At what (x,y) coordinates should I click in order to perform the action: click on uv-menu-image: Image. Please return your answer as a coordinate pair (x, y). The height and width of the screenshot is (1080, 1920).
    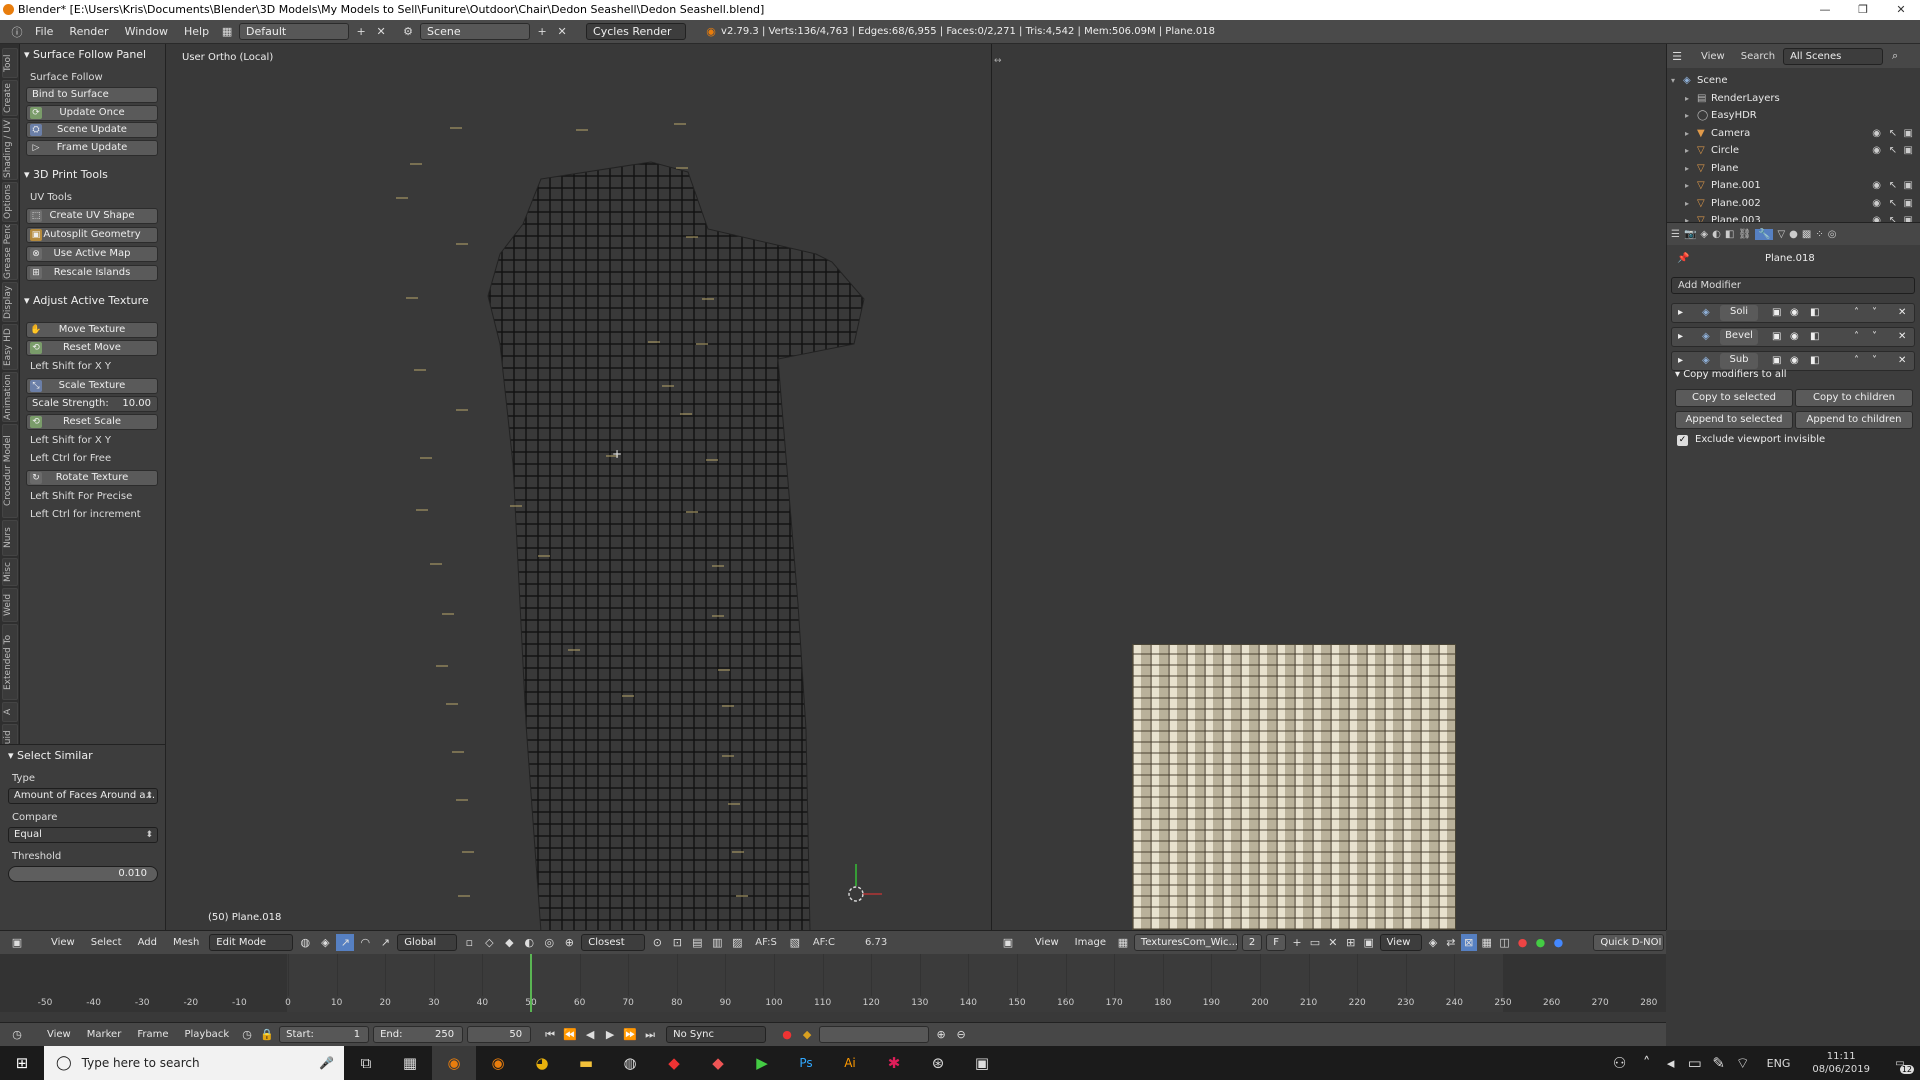
    Looking at the image, I should click on (1090, 942).